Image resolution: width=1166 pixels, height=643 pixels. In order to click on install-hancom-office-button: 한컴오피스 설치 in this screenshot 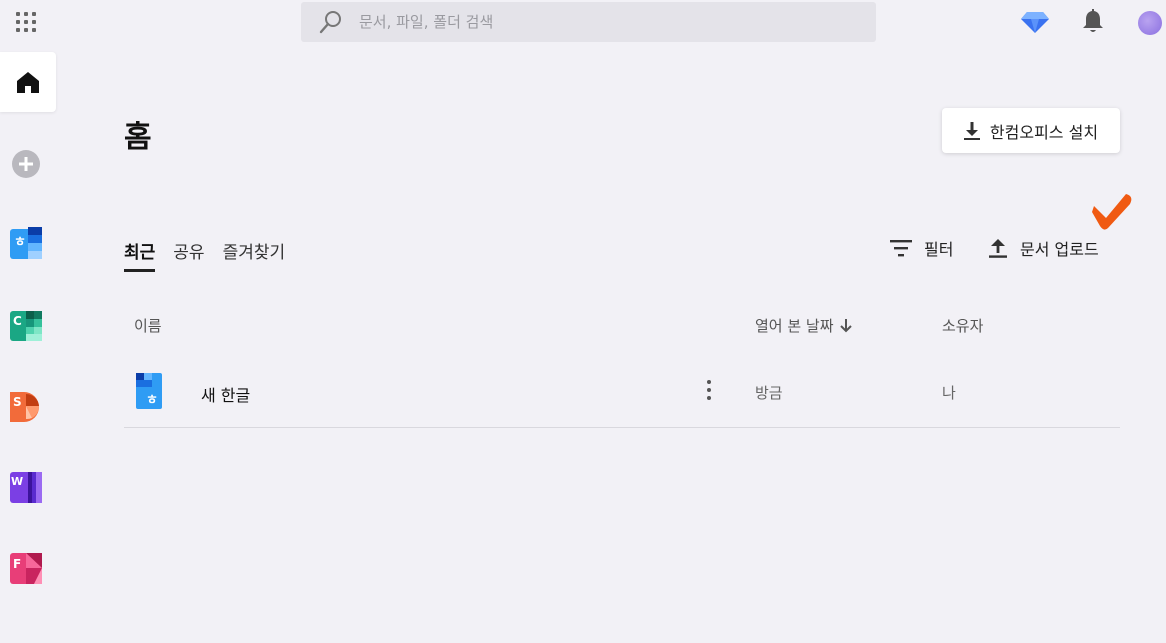, I will do `click(1031, 130)`.